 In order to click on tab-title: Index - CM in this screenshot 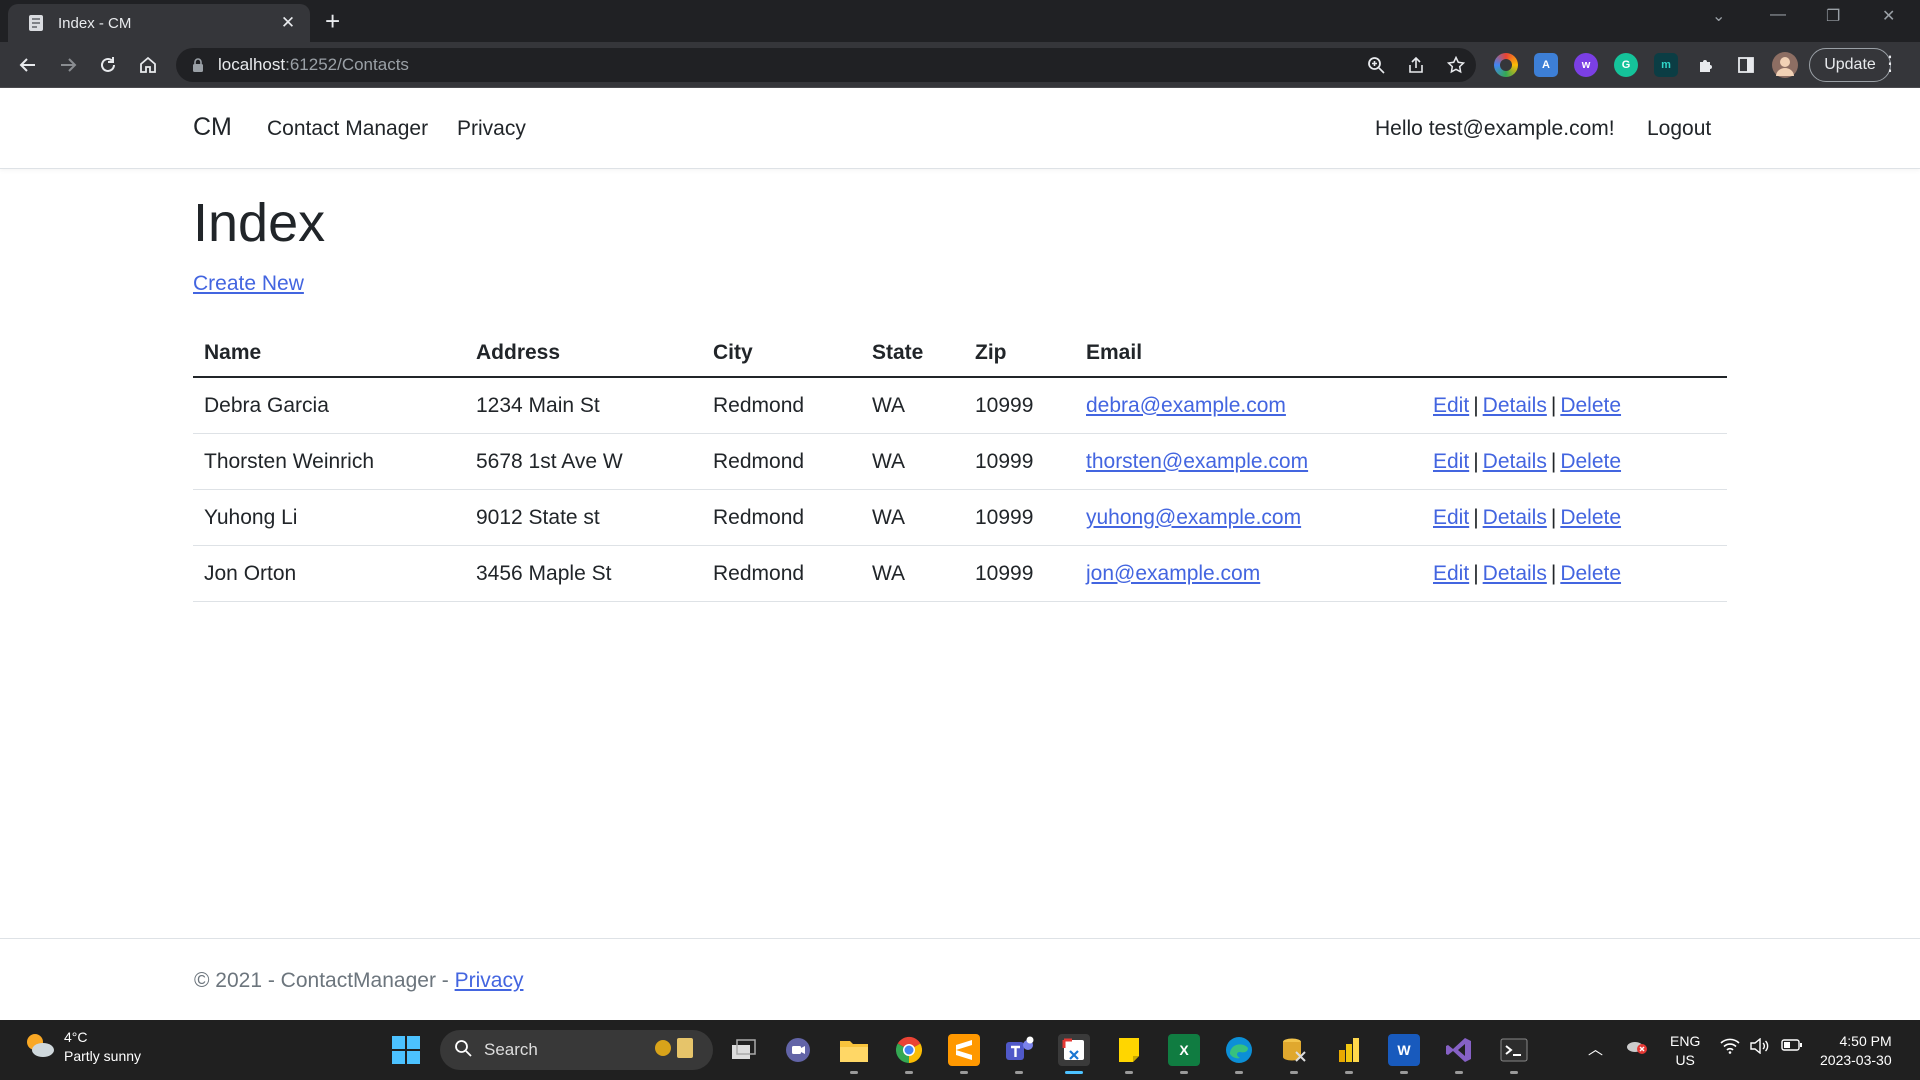, I will do `click(95, 23)`.